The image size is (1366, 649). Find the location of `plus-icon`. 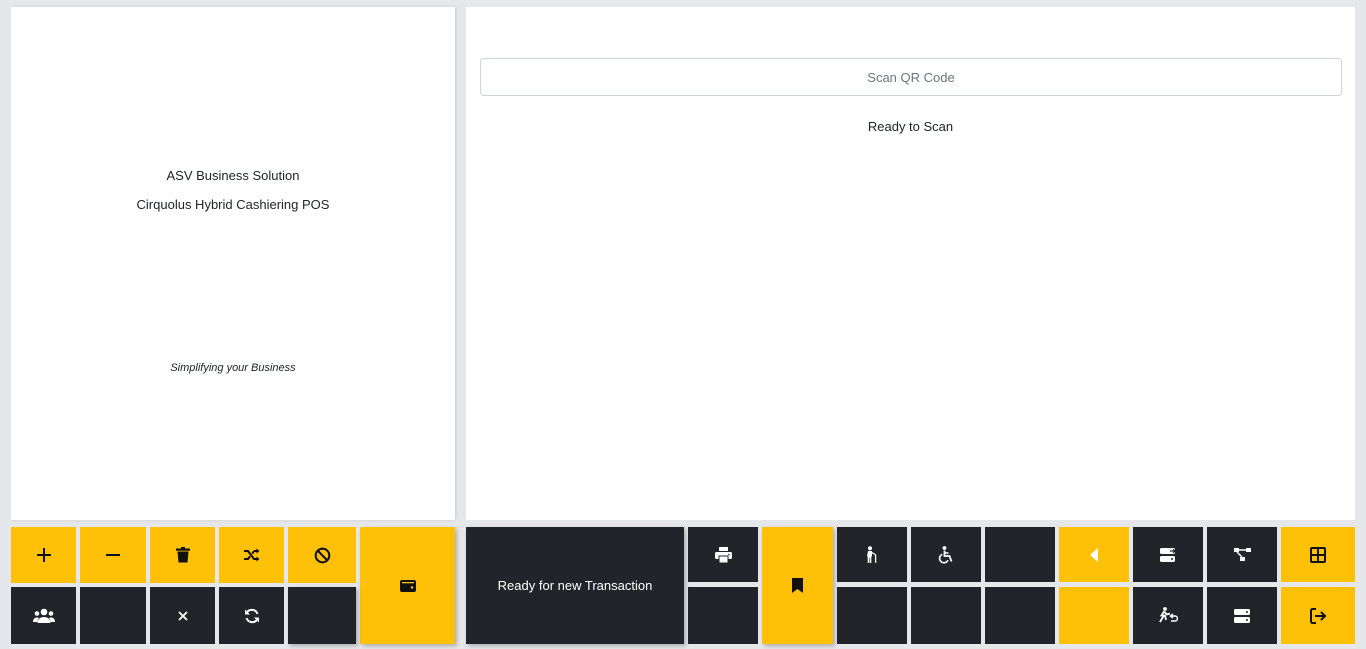

plus-icon is located at coordinates (43, 555).